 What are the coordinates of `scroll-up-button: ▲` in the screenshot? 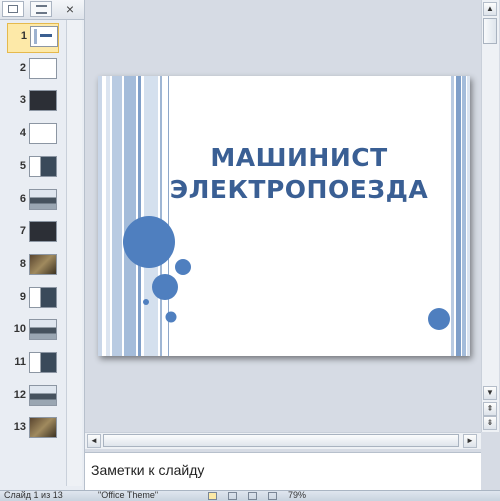 It's located at (490, 9).